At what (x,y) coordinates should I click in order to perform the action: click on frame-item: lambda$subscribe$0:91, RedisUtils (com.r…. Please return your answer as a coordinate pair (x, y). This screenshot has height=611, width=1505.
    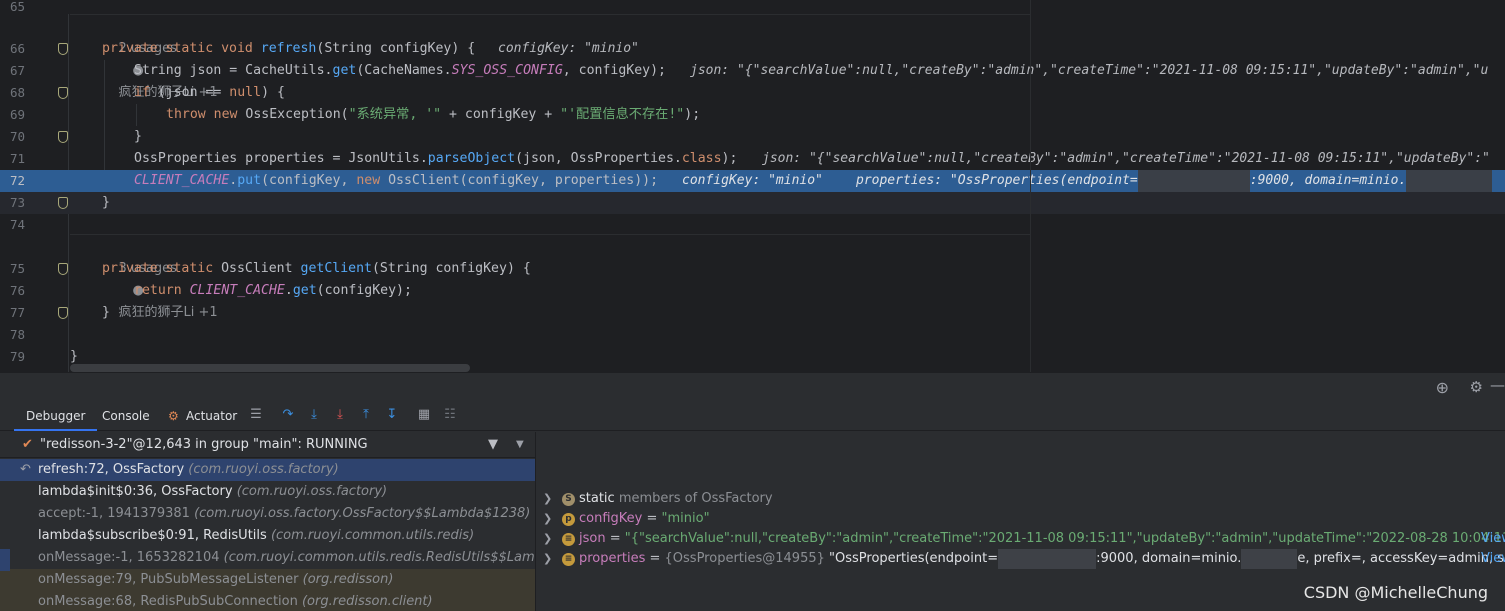
    Looking at the image, I should click on (267, 536).